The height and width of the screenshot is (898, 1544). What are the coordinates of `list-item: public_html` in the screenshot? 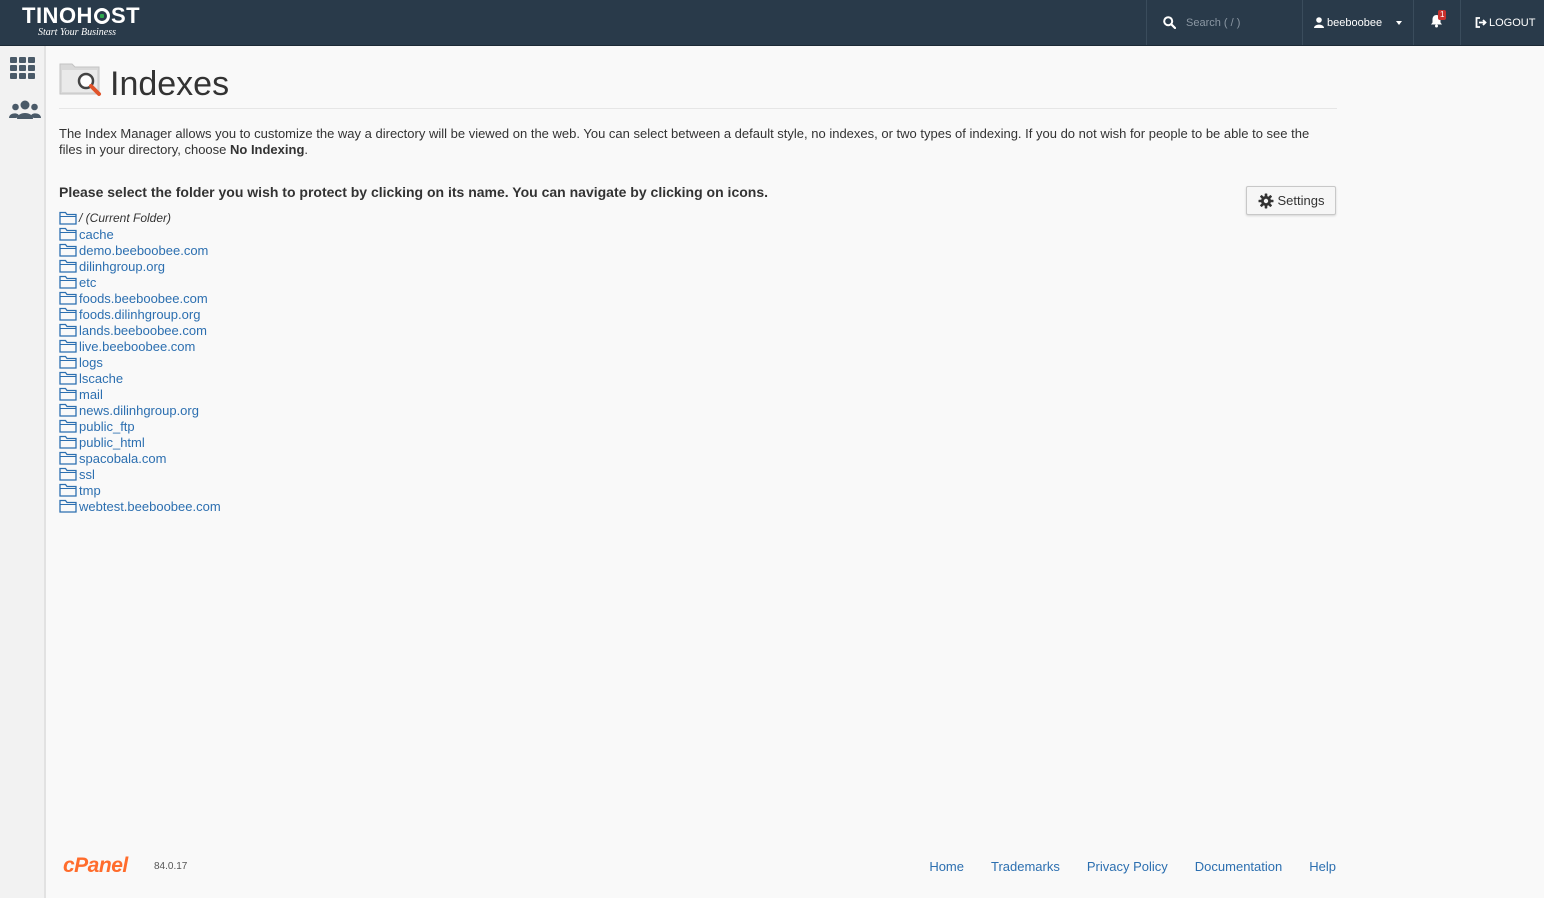 It's located at (140, 442).